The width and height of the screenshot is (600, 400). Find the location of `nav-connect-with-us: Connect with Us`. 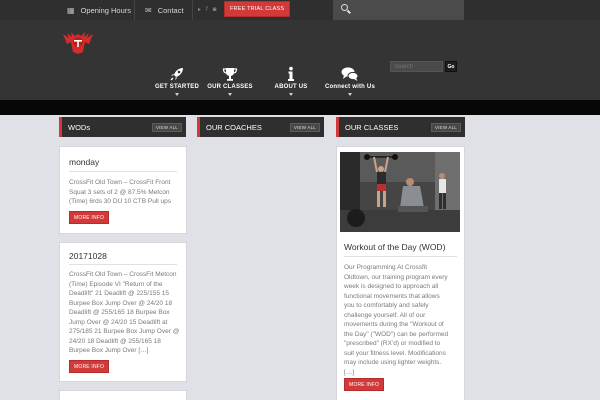

nav-connect-with-us: Connect with Us is located at coordinates (350, 81).